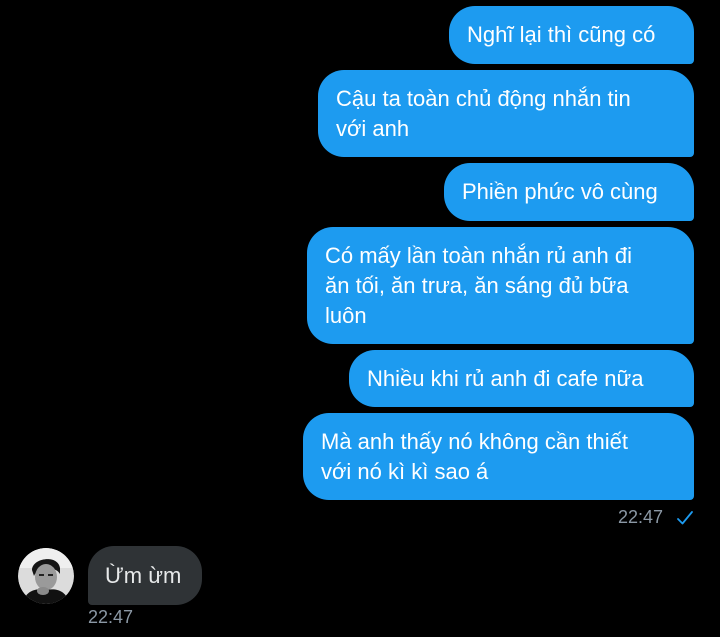 This screenshot has height=637, width=720. Describe the element at coordinates (560, 191) in the screenshot. I see `message-text: Phiền phức vô cùng` at that location.